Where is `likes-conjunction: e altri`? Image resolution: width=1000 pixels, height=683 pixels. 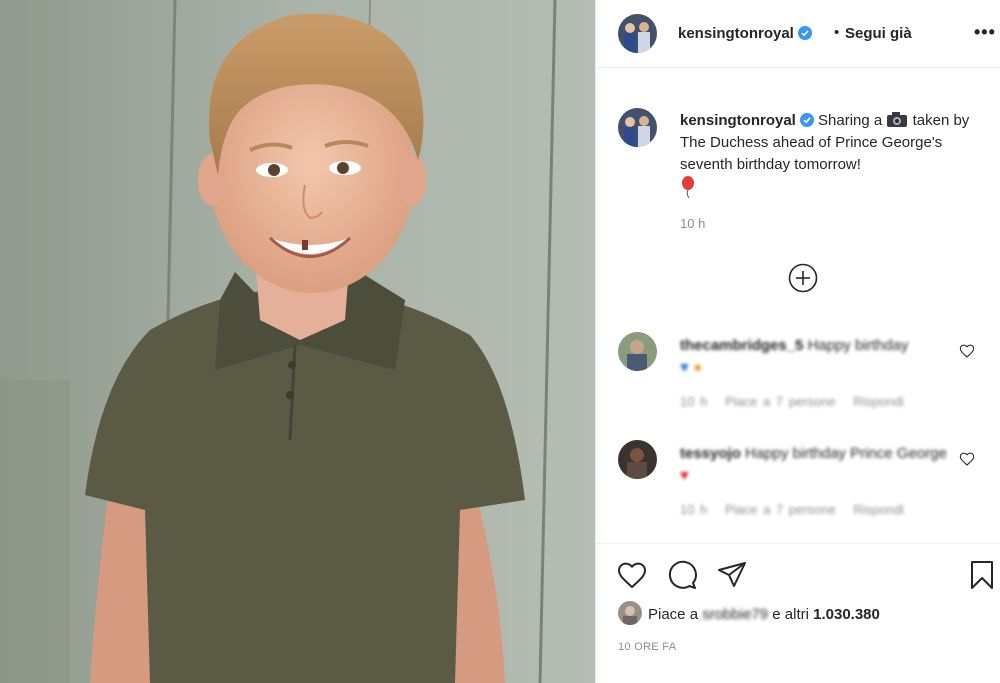
likes-conjunction: e altri is located at coordinates (790, 614).